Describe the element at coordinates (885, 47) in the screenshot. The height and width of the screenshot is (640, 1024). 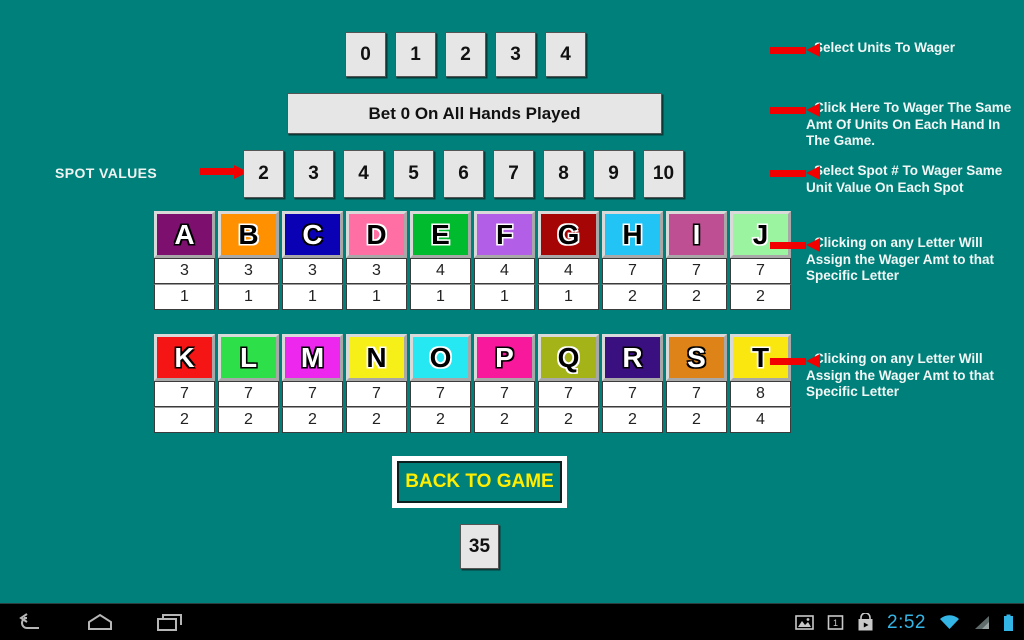
I see `annotation-text: Select Units To Wager` at that location.